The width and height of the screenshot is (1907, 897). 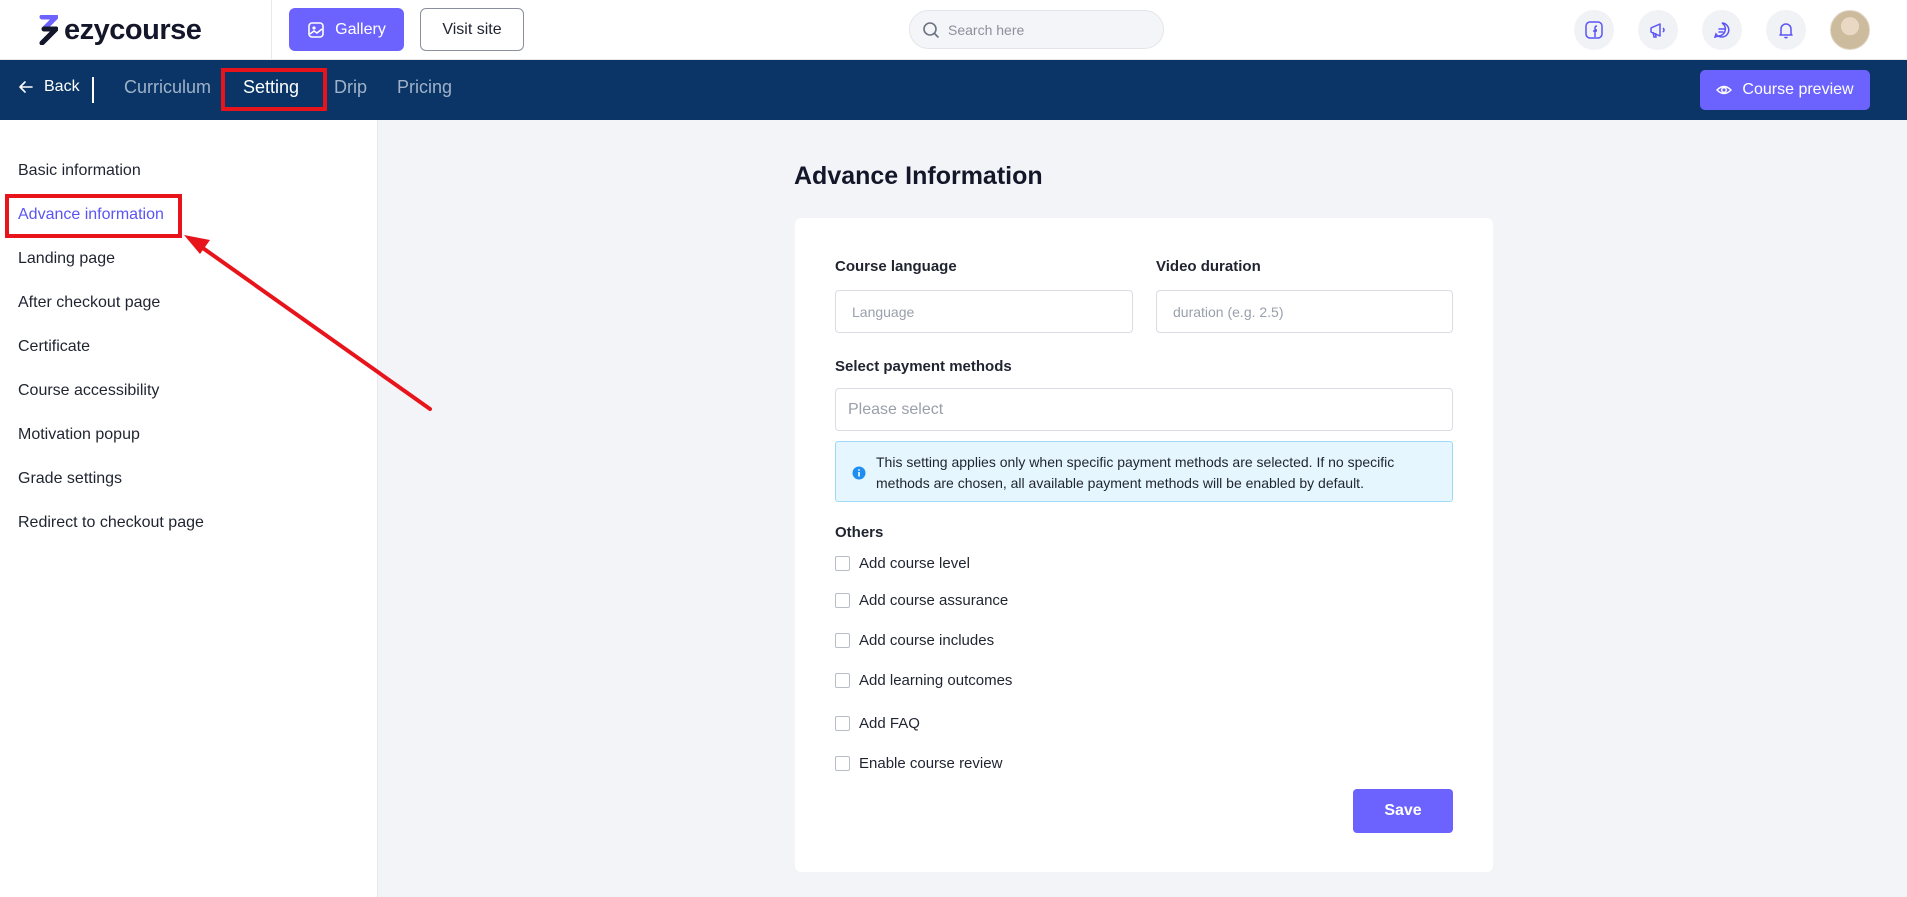 What do you see at coordinates (133, 29) in the screenshot?
I see `logo-text: ezycourse` at bounding box center [133, 29].